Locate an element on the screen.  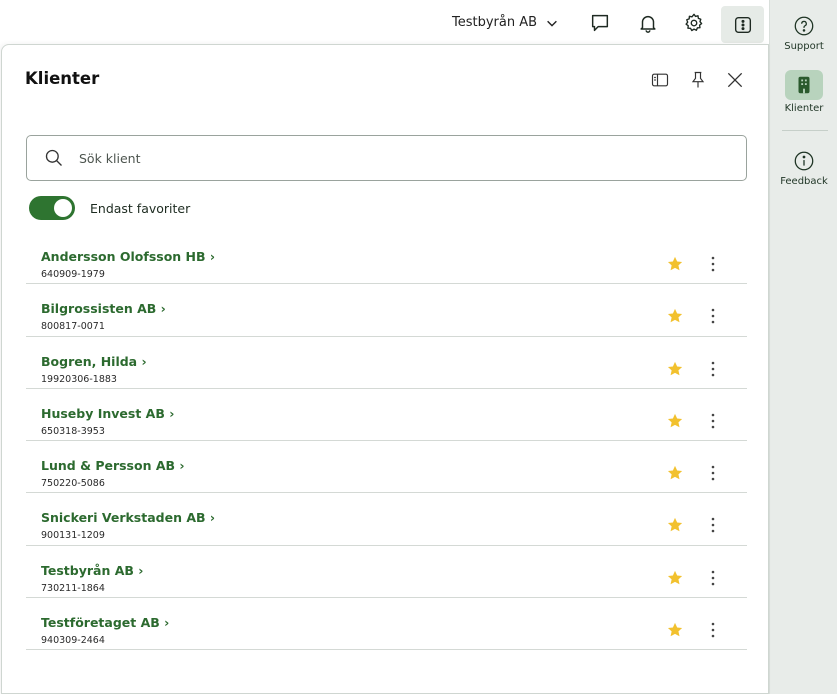
rail-item-support: Support is located at coordinates (803, 33).